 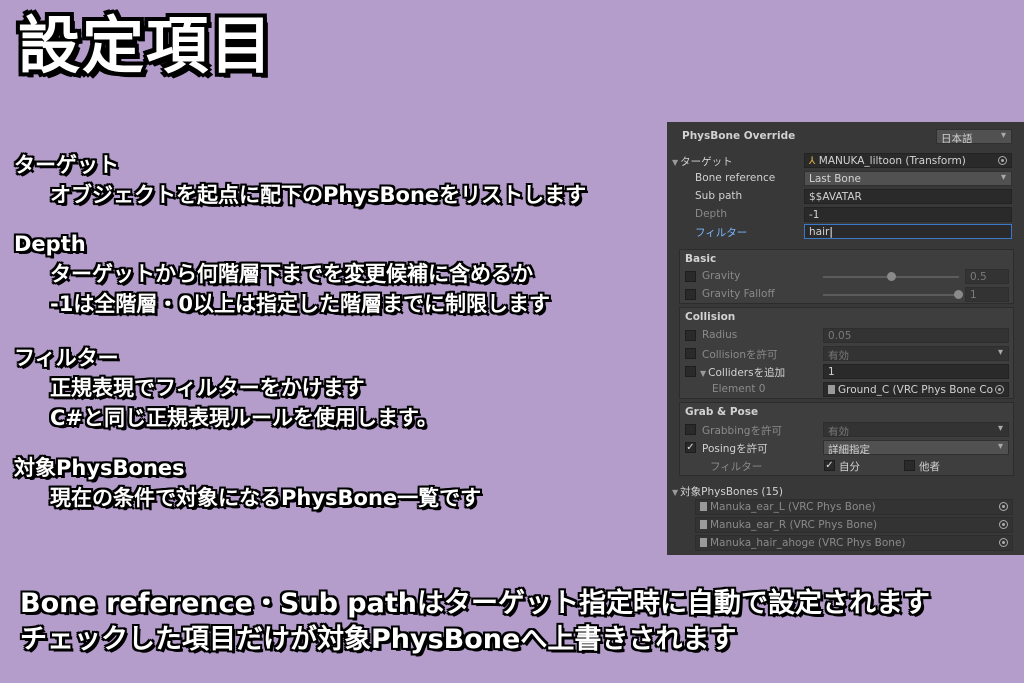 I want to click on filter-input: hair|, so click(x=908, y=231).